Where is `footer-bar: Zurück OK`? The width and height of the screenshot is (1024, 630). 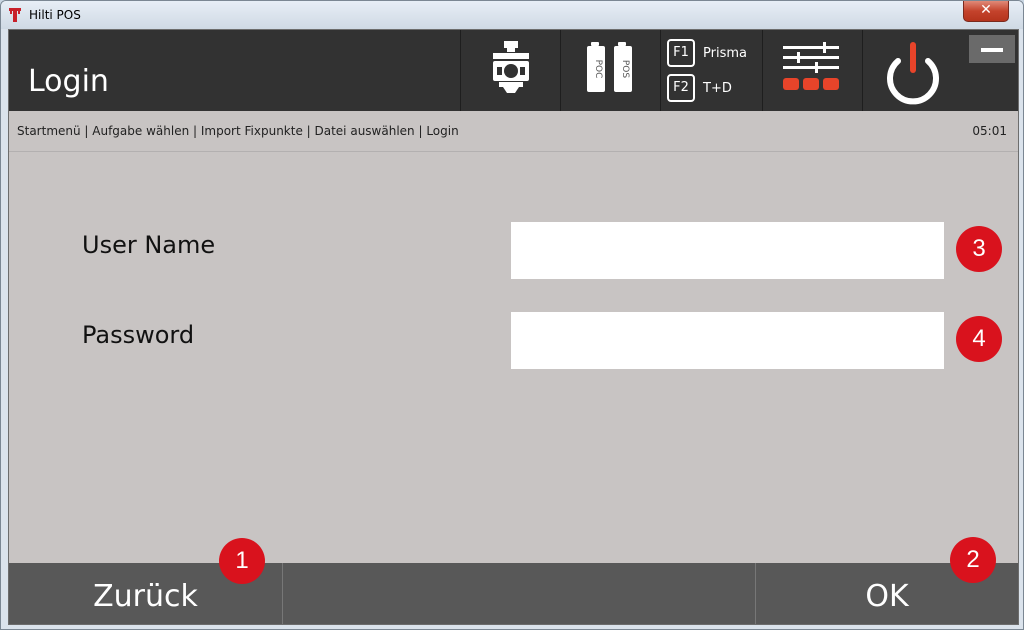
footer-bar: Zurück OK is located at coordinates (513, 593).